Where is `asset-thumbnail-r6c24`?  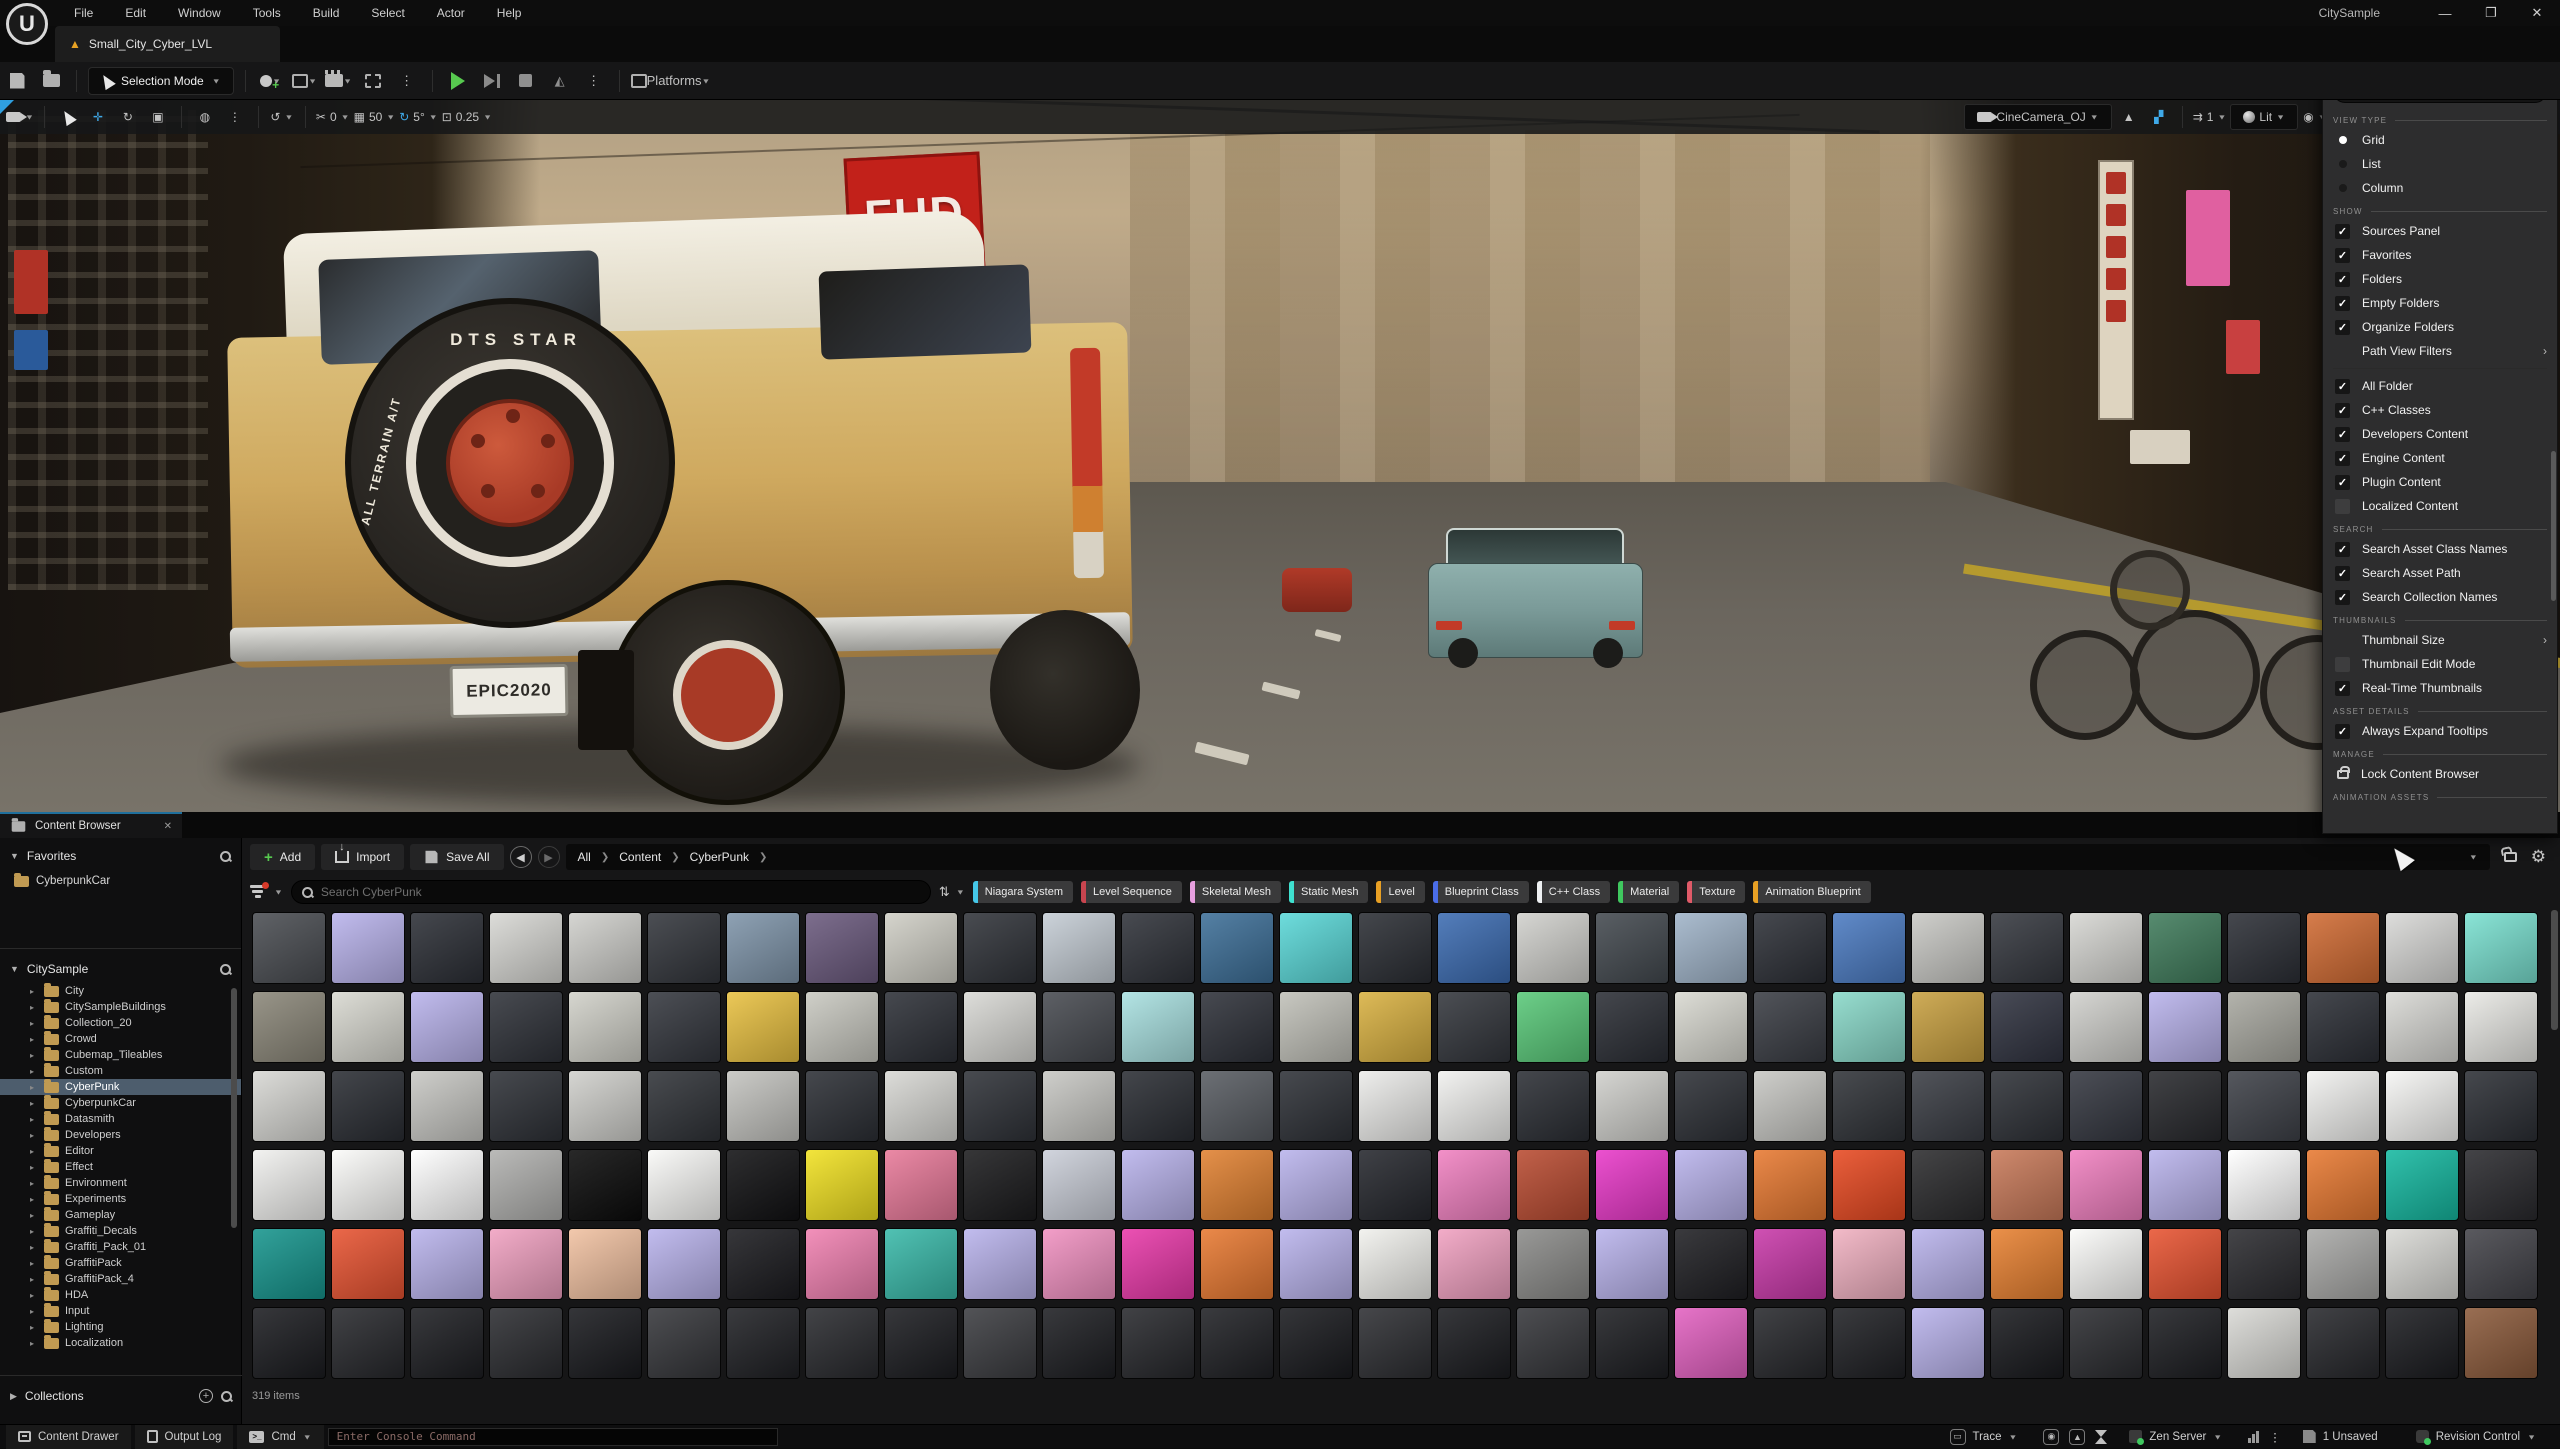 asset-thumbnail-r6c24 is located at coordinates (2106, 1343).